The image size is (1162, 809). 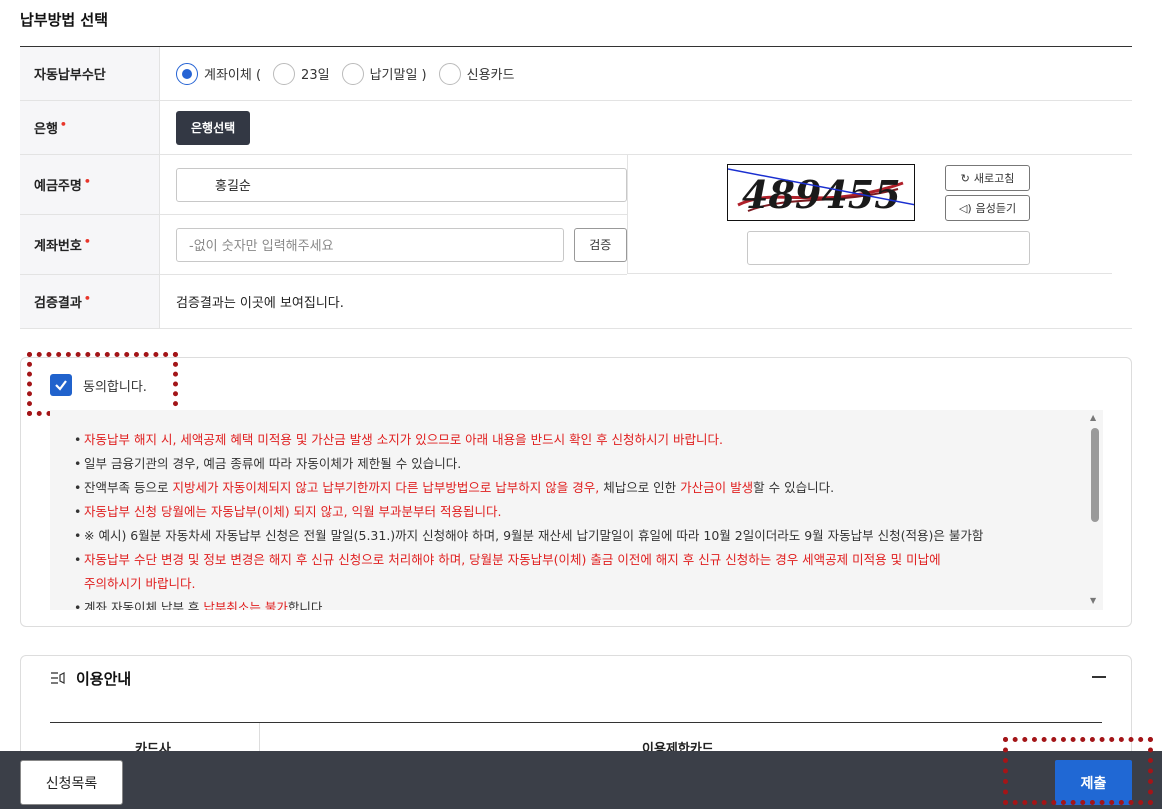 I want to click on method-label: 자동납부수단, so click(x=90, y=73).